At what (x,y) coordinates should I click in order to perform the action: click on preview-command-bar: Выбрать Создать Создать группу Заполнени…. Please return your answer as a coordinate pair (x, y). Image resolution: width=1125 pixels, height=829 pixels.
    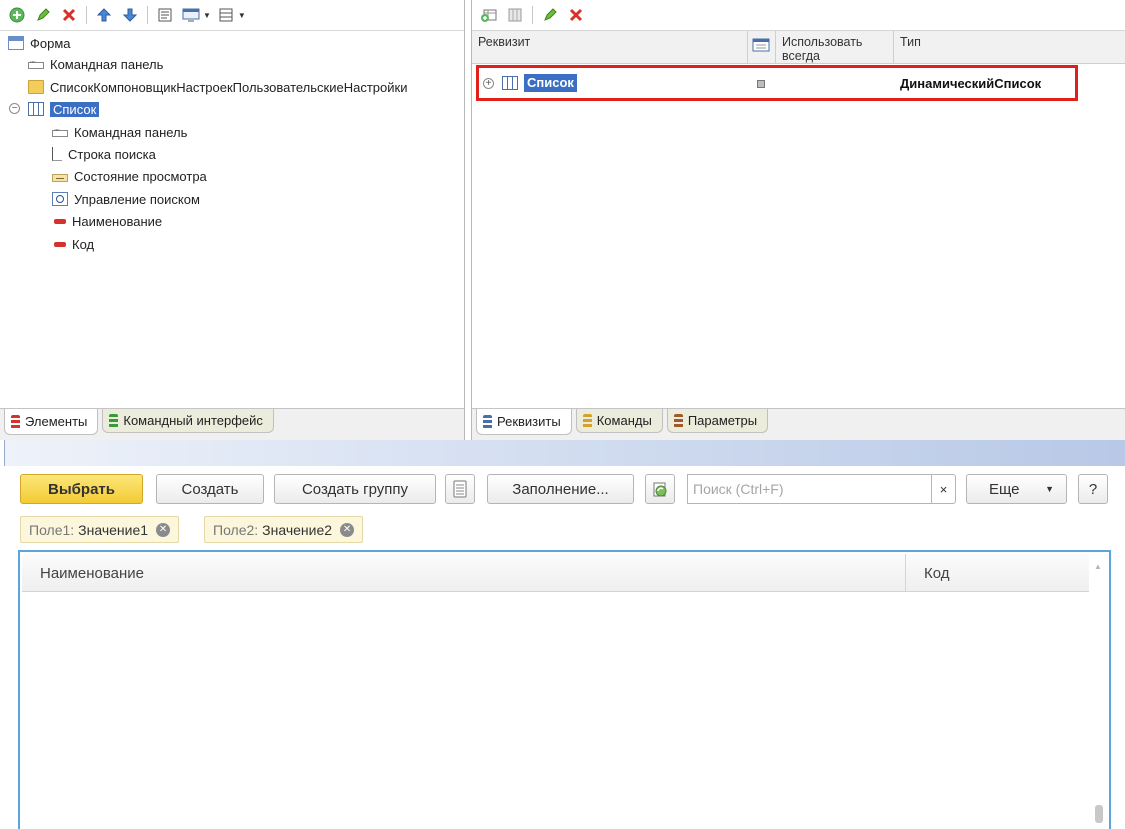
    Looking at the image, I should click on (565, 489).